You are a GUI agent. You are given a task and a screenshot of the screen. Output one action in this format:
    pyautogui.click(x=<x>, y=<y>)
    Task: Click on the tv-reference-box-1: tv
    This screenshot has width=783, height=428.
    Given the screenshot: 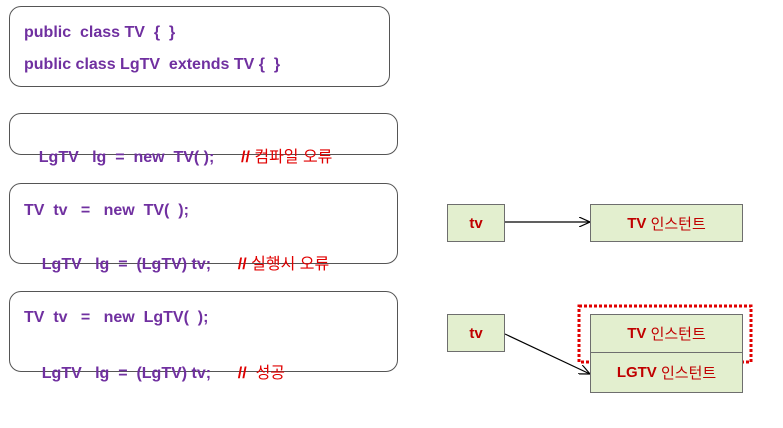 What is the action you would take?
    pyautogui.click(x=476, y=223)
    